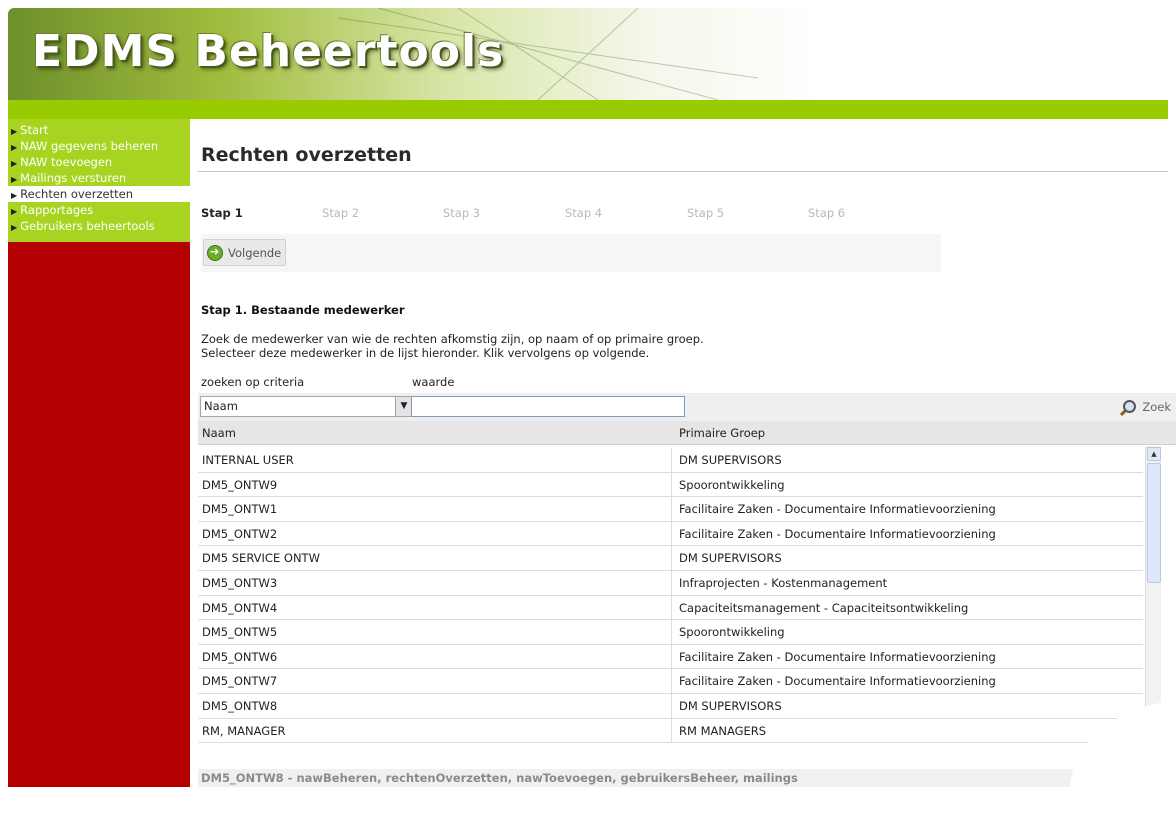 This screenshot has width=1176, height=840. Describe the element at coordinates (221, 406) in the screenshot. I see `criteria-selected-value: Naam` at that location.